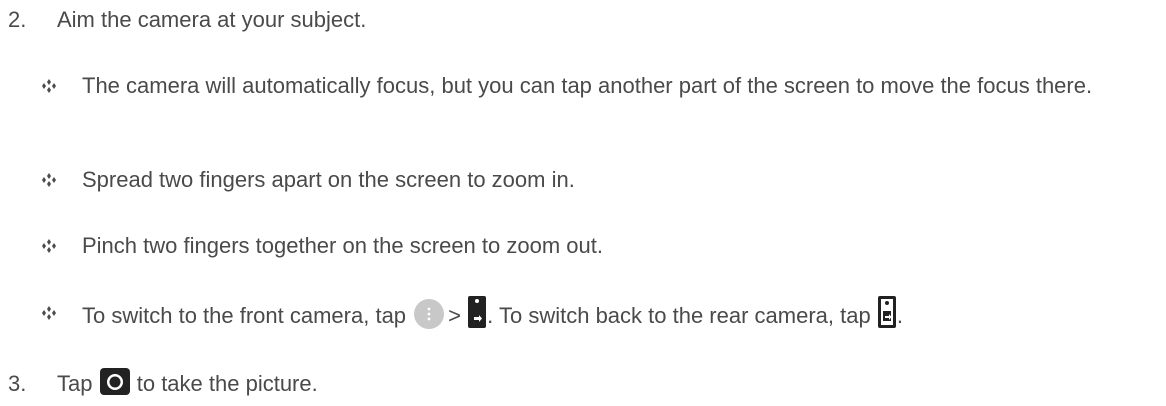 The height and width of the screenshot is (406, 1166). What do you see at coordinates (75, 383) in the screenshot?
I see `step-text-before: Tap` at bounding box center [75, 383].